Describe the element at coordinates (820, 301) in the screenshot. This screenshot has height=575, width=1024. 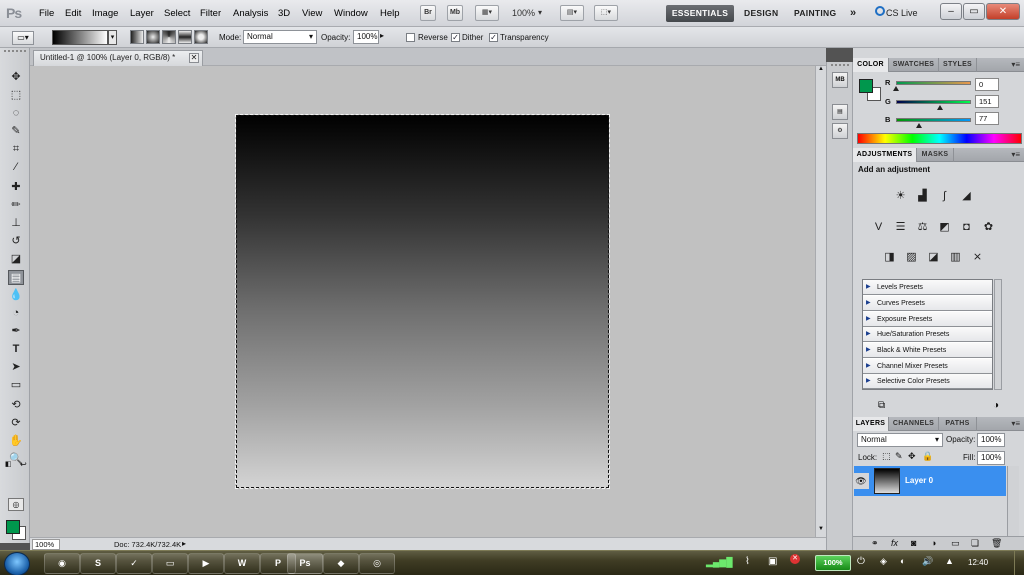
I see `vertical-scrollbar: ▲ ▼` at that location.